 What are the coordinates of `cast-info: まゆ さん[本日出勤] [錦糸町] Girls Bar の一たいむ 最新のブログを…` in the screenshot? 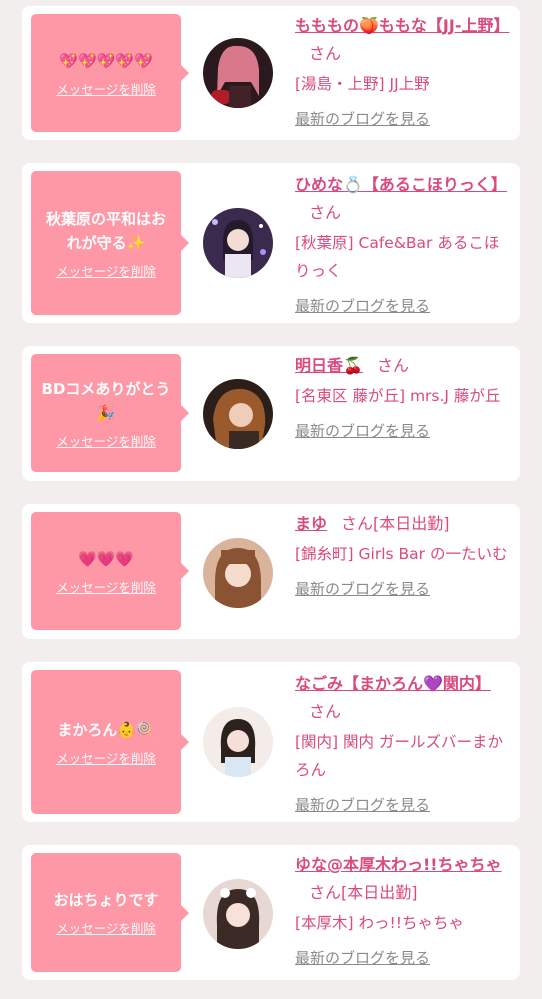 It's located at (404, 554).